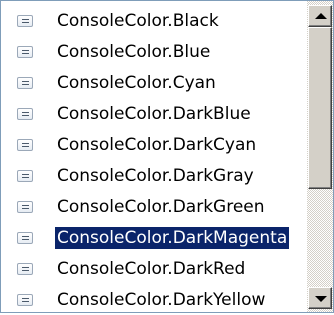 The image size is (334, 315). What do you see at coordinates (136, 83) in the screenshot?
I see `list-item-label: ConsoleColor.Cyan` at bounding box center [136, 83].